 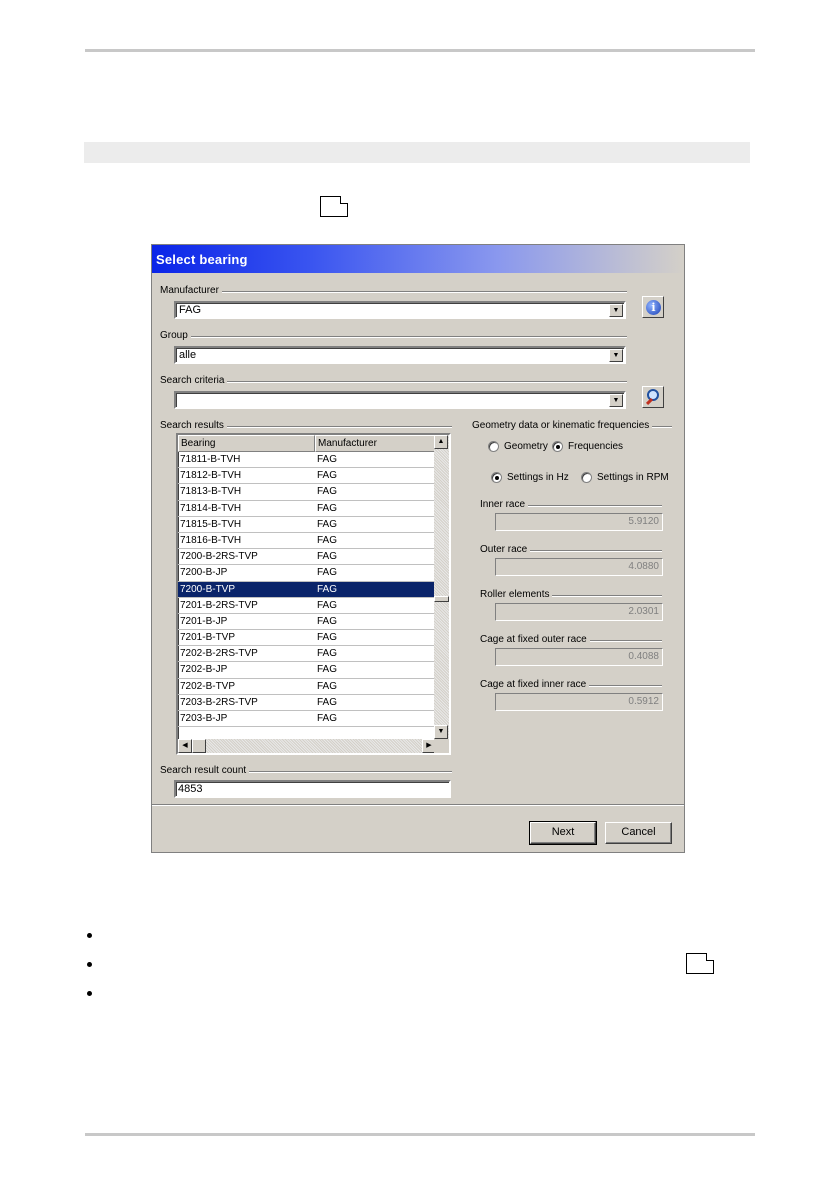 I want to click on section-heading-bar, so click(x=417, y=152).